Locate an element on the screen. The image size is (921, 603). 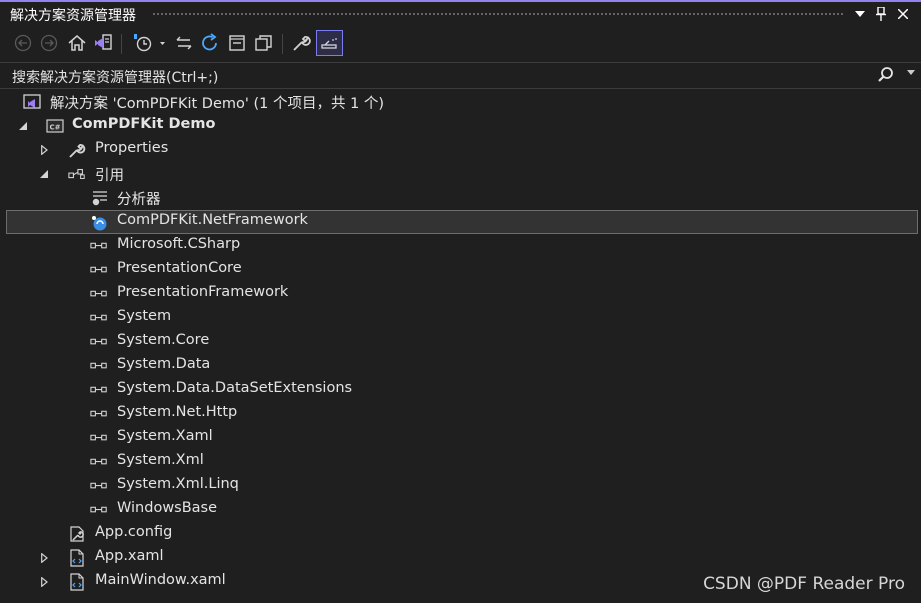
tree-item-reference: PresentationCore is located at coordinates (460, 270).